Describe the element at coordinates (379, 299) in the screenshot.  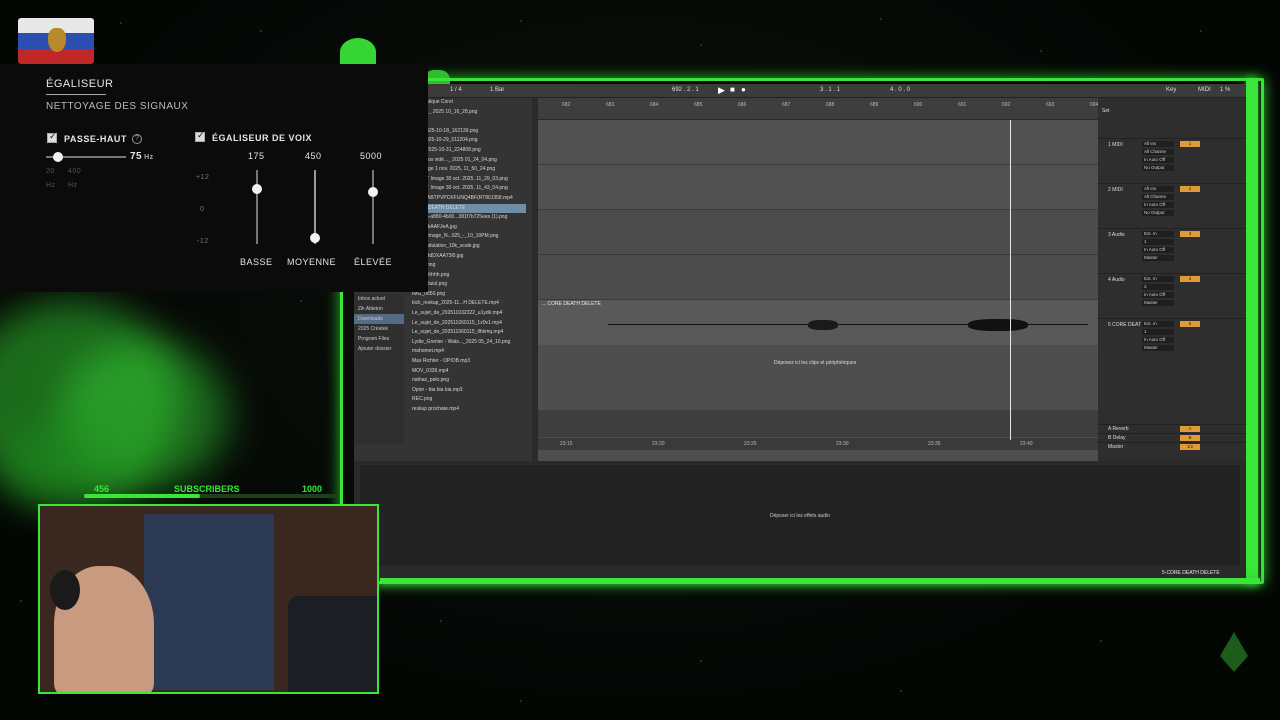
I see `place-item: Inbox actuel` at that location.